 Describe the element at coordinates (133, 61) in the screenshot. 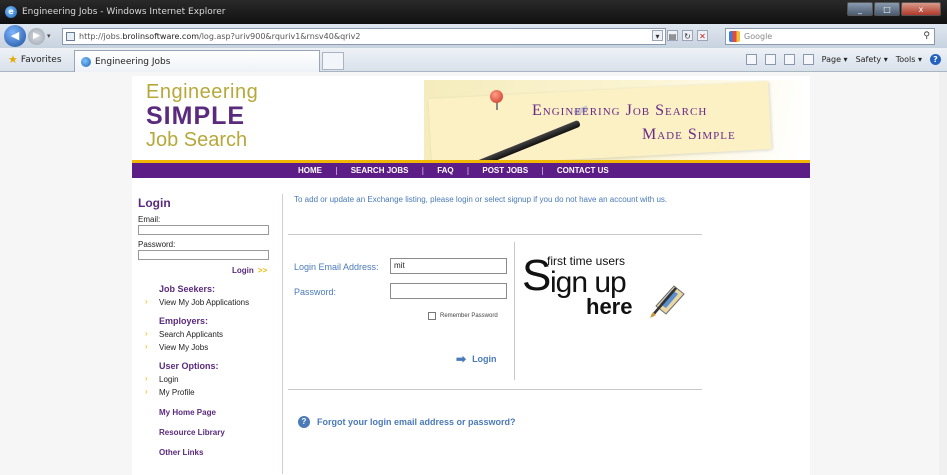

I see `tab-title: Engineering Jobs` at that location.